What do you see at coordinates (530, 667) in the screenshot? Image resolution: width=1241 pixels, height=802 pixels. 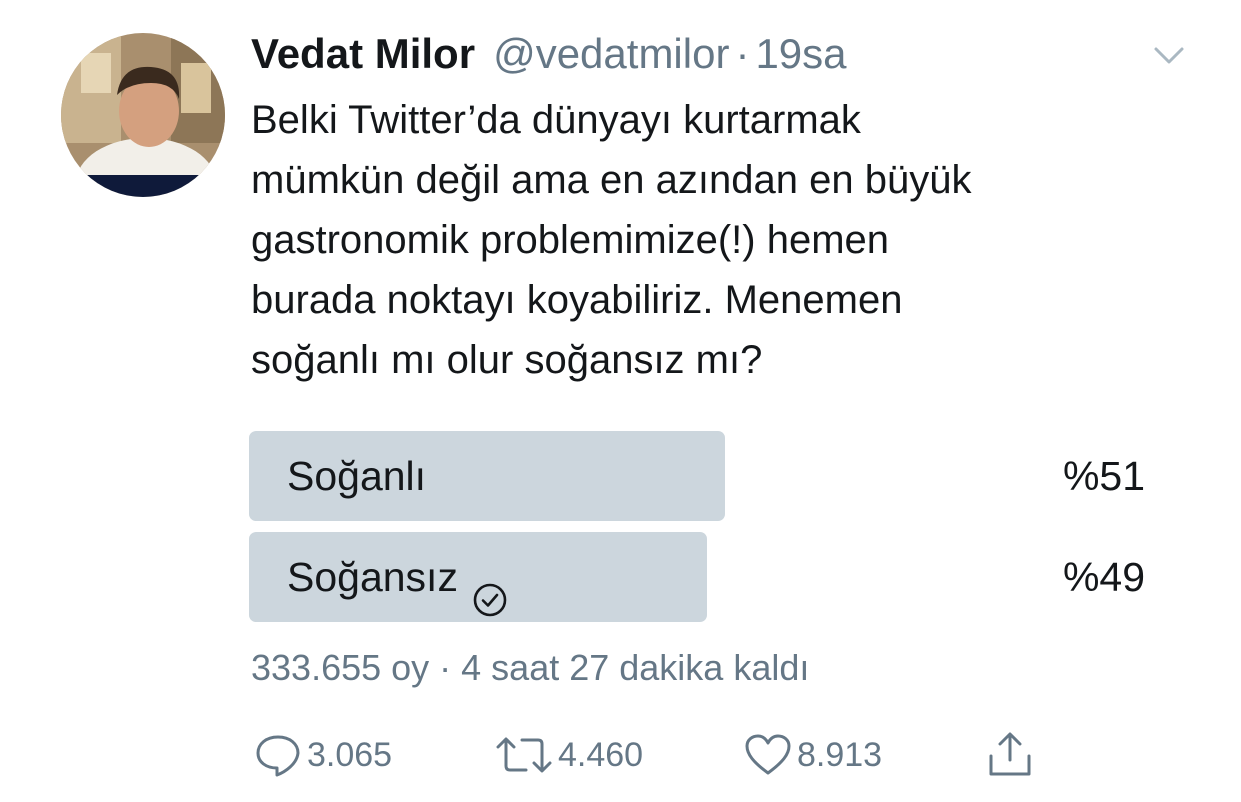 I see `poll-meta: 333.655 oy · 4 saat 27 dakika kaldı` at bounding box center [530, 667].